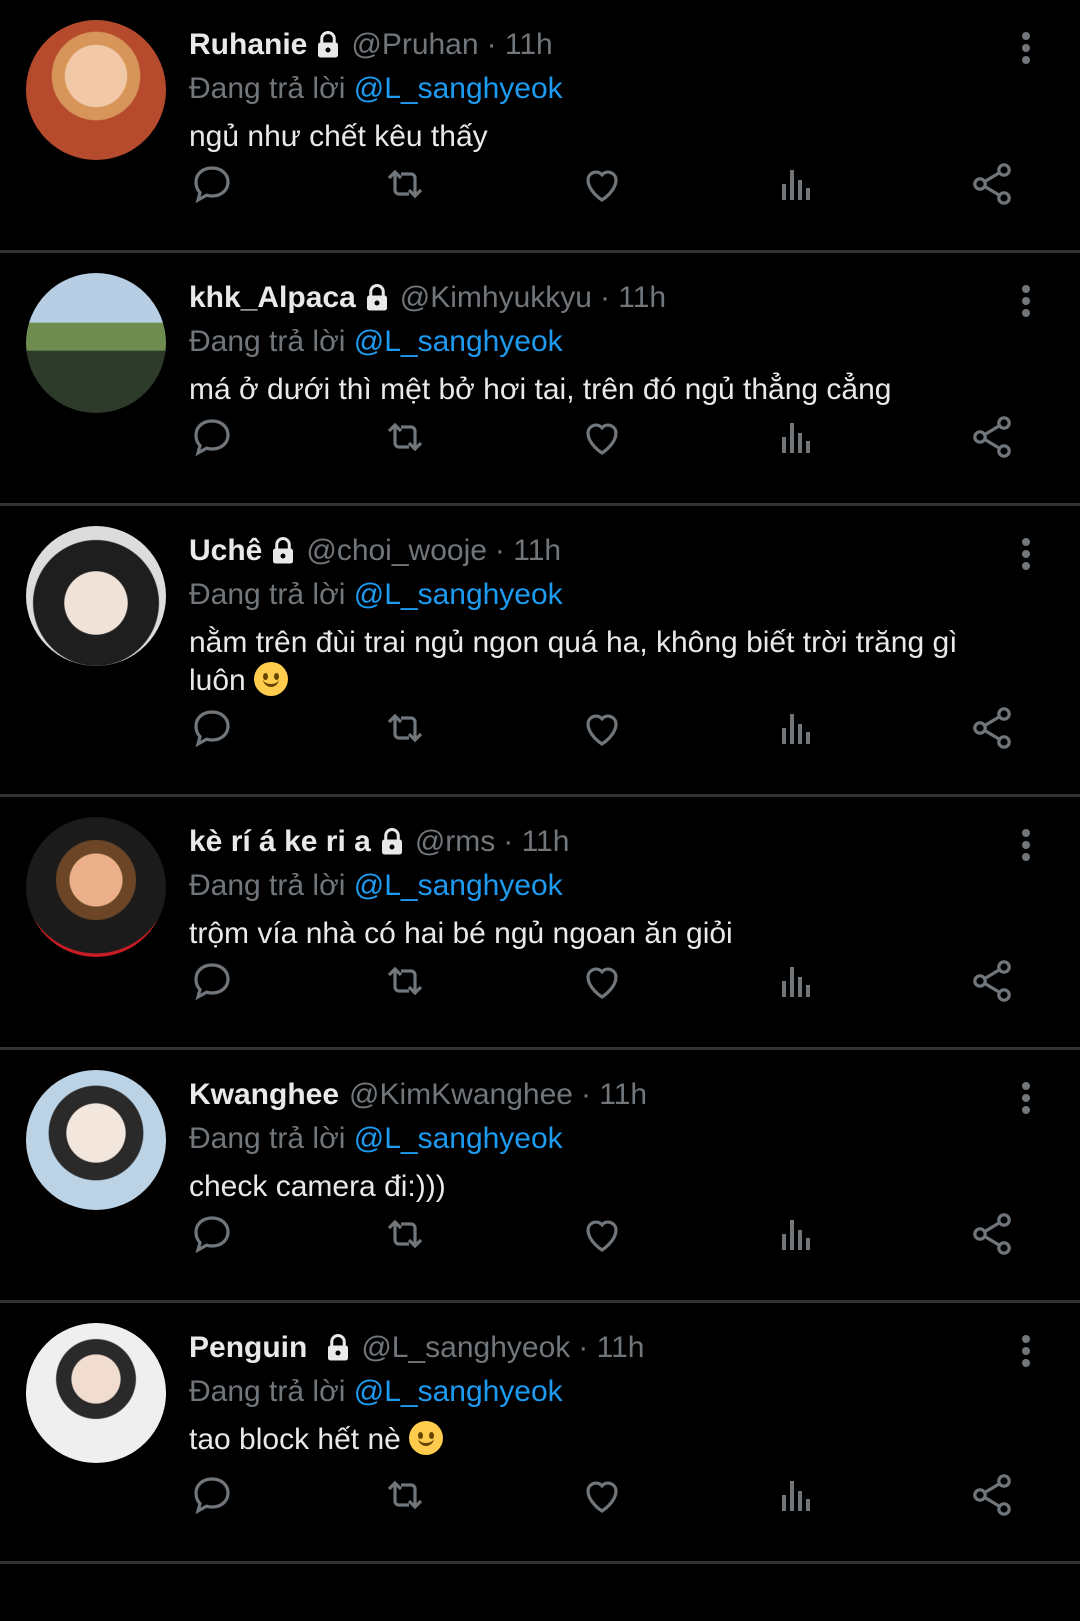 The image size is (1080, 1621). Describe the element at coordinates (496, 298) in the screenshot. I see `handle: @Kimhyukkyu` at that location.